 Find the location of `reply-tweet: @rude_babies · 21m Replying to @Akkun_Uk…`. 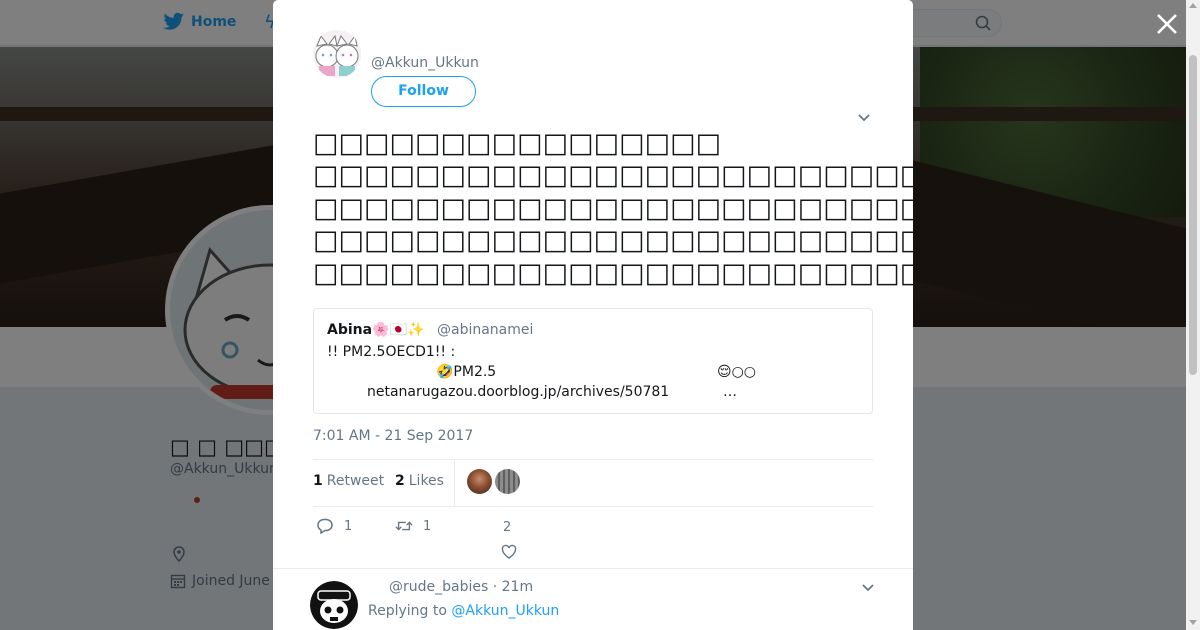

reply-tweet: @rude_babies · 21m Replying to @Akkun_Uk… is located at coordinates (593, 599).